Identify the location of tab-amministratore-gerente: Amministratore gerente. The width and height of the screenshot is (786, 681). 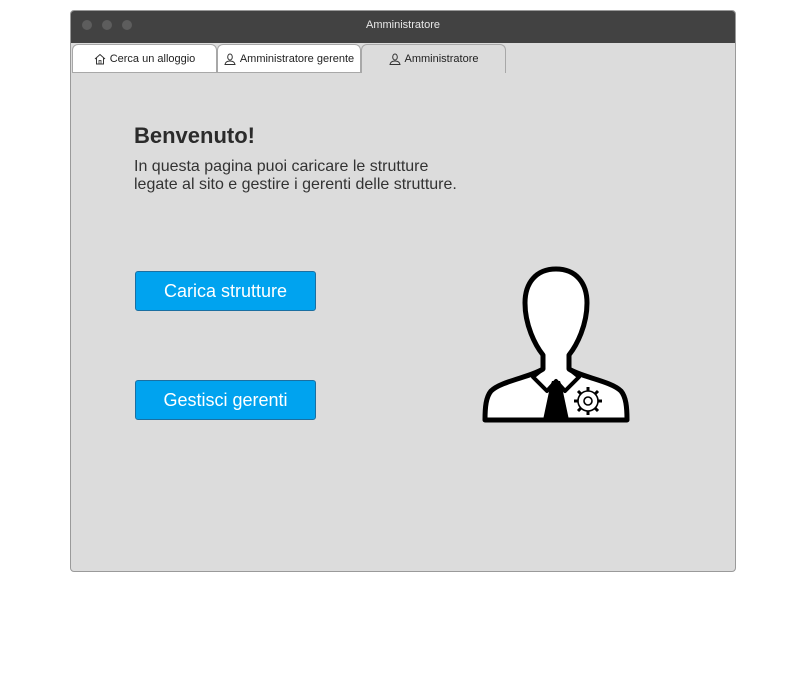
(289, 58).